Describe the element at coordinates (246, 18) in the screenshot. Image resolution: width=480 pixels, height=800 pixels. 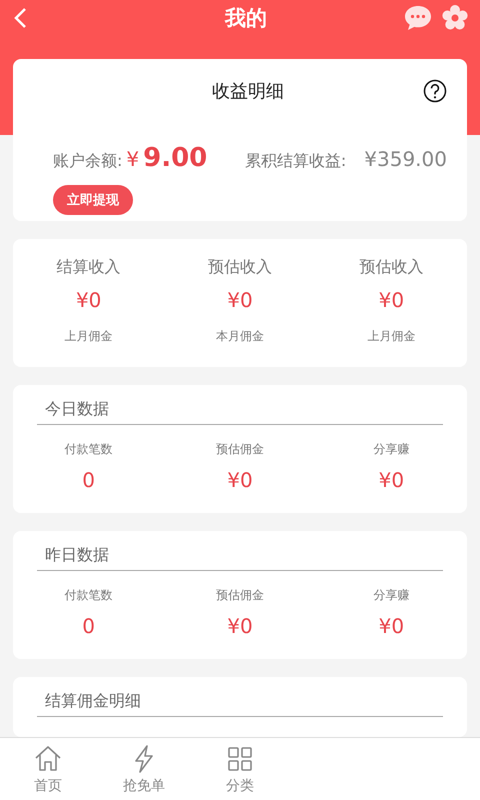
I see `page-title: 我的` at that location.